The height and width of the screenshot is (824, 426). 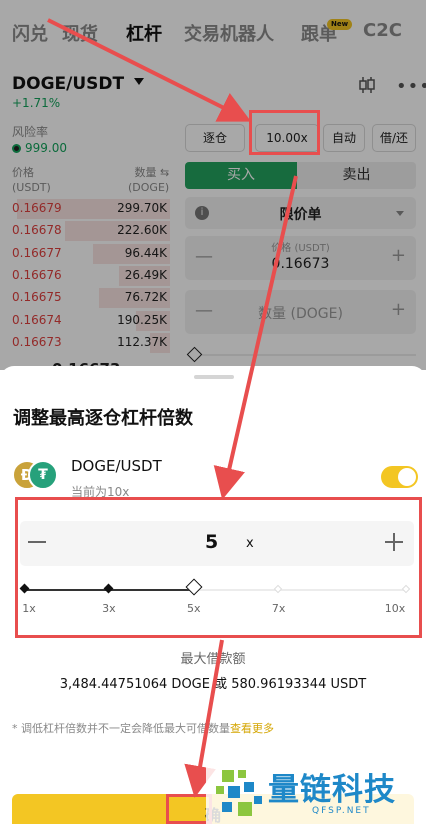 I want to click on toggle-knob, so click(x=407, y=477).